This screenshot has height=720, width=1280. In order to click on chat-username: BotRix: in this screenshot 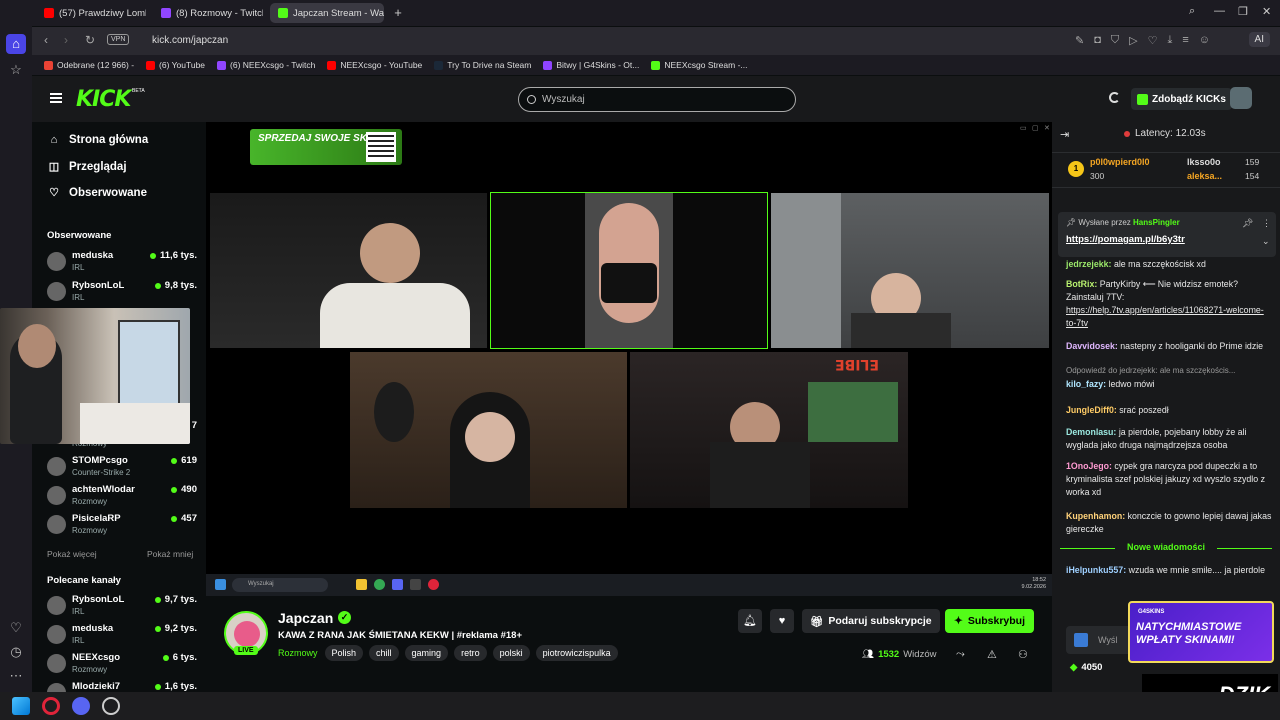, I will do `click(1081, 284)`.